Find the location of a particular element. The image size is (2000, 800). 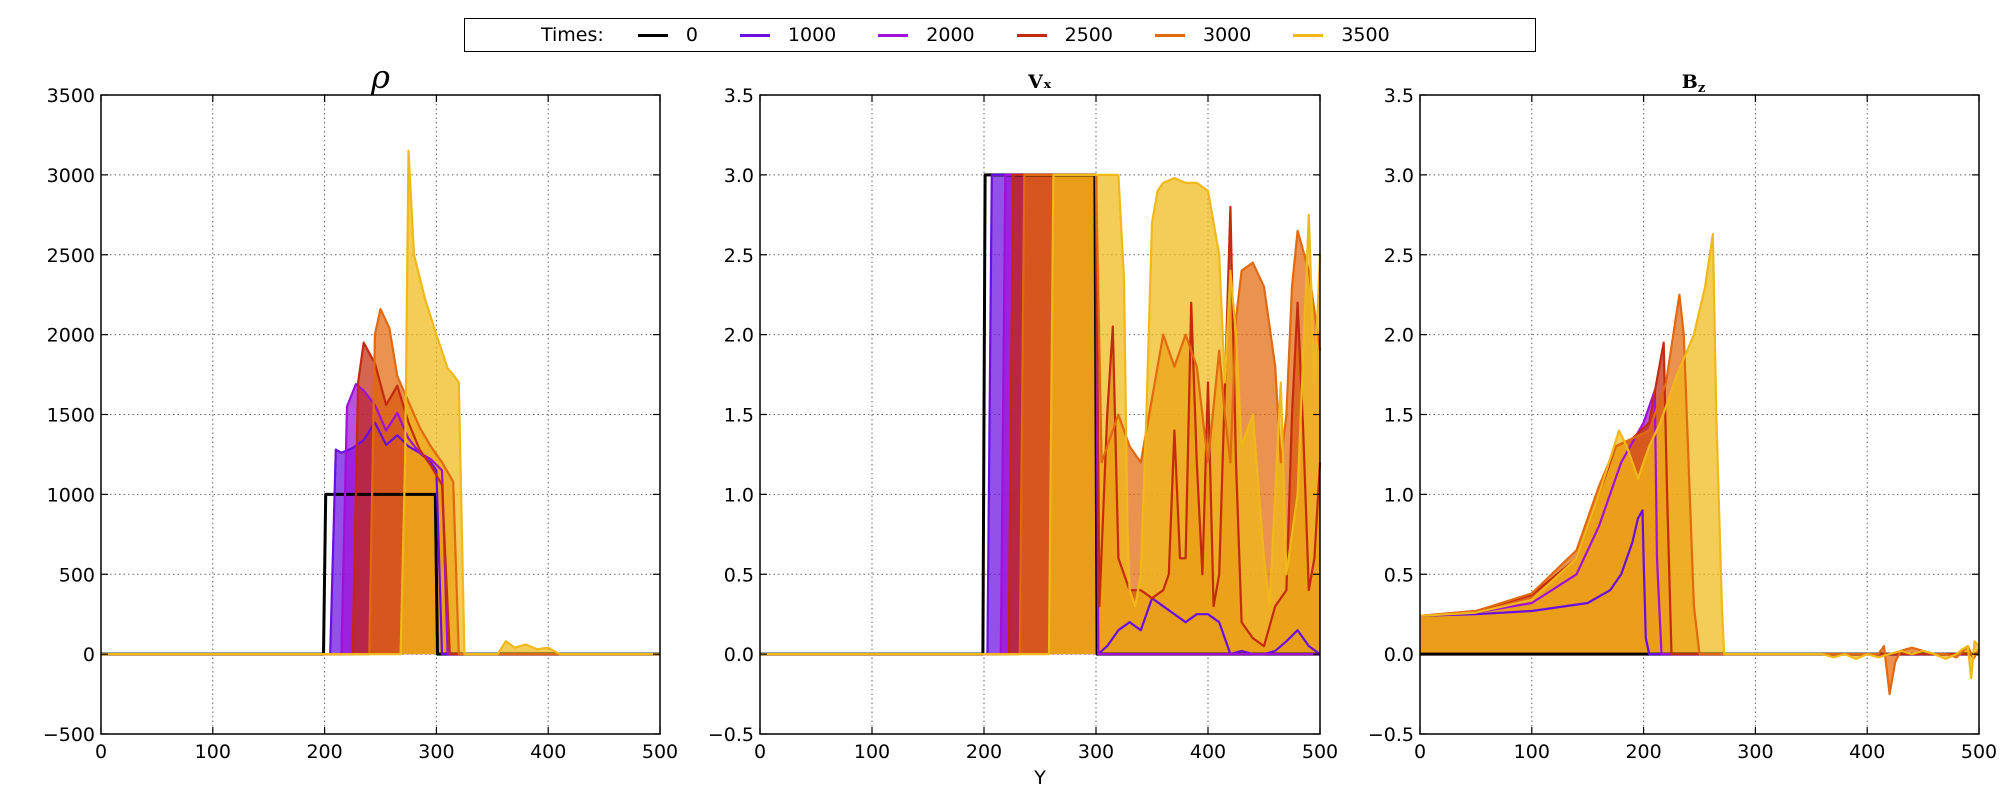

y-tick-label: 1500 is located at coordinates (71, 416).